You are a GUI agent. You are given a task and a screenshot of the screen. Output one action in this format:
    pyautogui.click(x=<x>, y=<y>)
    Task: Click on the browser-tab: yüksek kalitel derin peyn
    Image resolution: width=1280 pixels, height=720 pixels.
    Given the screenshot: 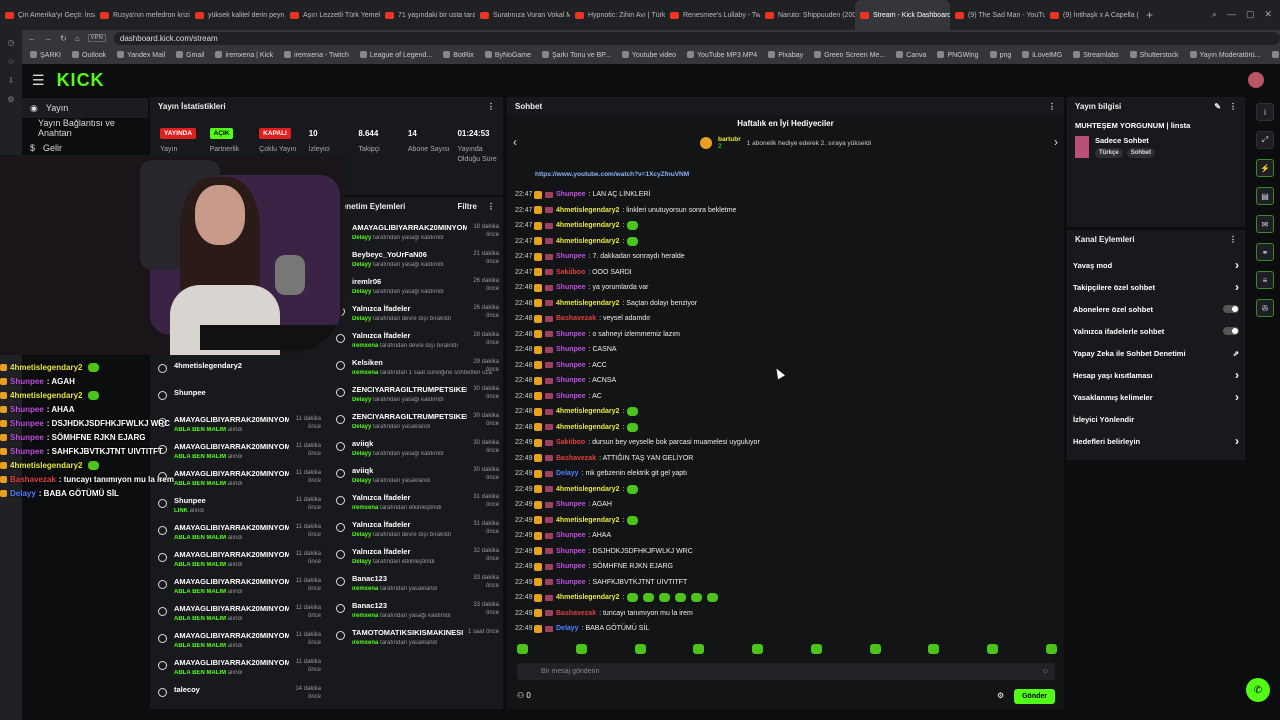 What is the action you would take?
    pyautogui.click(x=237, y=15)
    